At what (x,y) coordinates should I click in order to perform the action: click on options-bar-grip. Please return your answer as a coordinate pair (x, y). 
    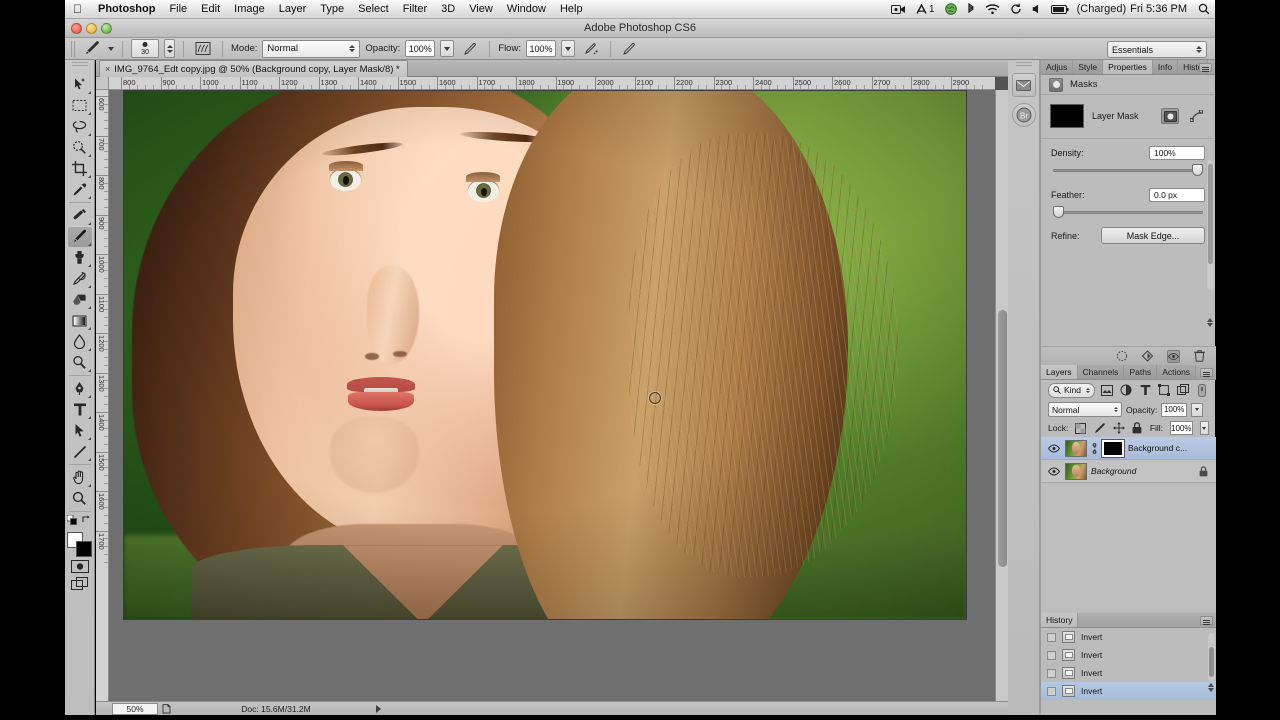
    Looking at the image, I should click on (73, 48).